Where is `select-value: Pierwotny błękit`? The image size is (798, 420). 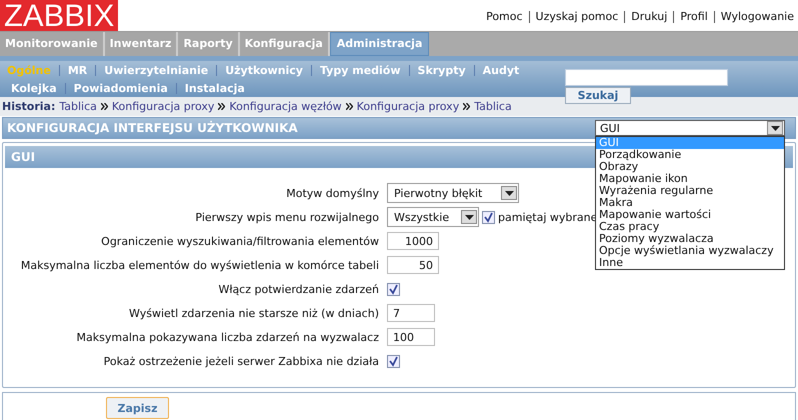
select-value: Pierwotny błękit is located at coordinates (438, 193).